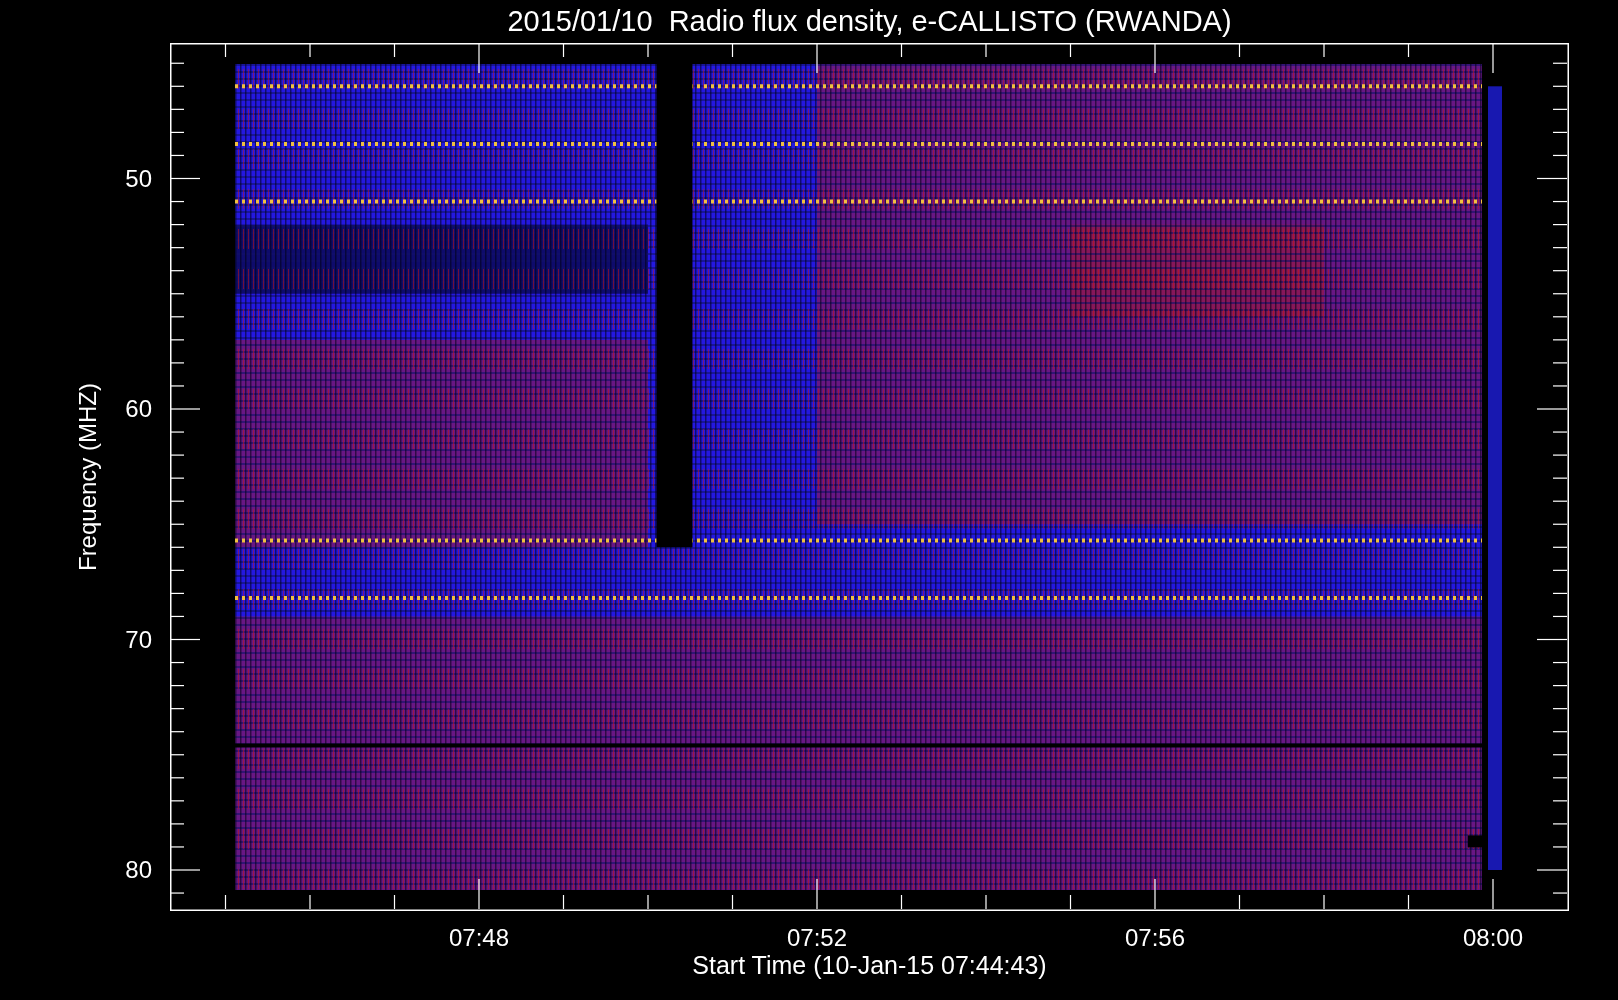 The height and width of the screenshot is (1000, 1618). Describe the element at coordinates (88, 477) in the screenshot. I see `y-axis-label: Frequency (MHZ)` at that location.